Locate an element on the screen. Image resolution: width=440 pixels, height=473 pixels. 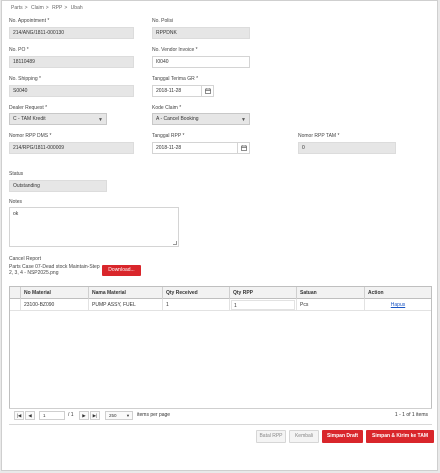
simpan-kirim-tam-button: Simpan & Kirim ke TAM is located at coordinates (400, 436).